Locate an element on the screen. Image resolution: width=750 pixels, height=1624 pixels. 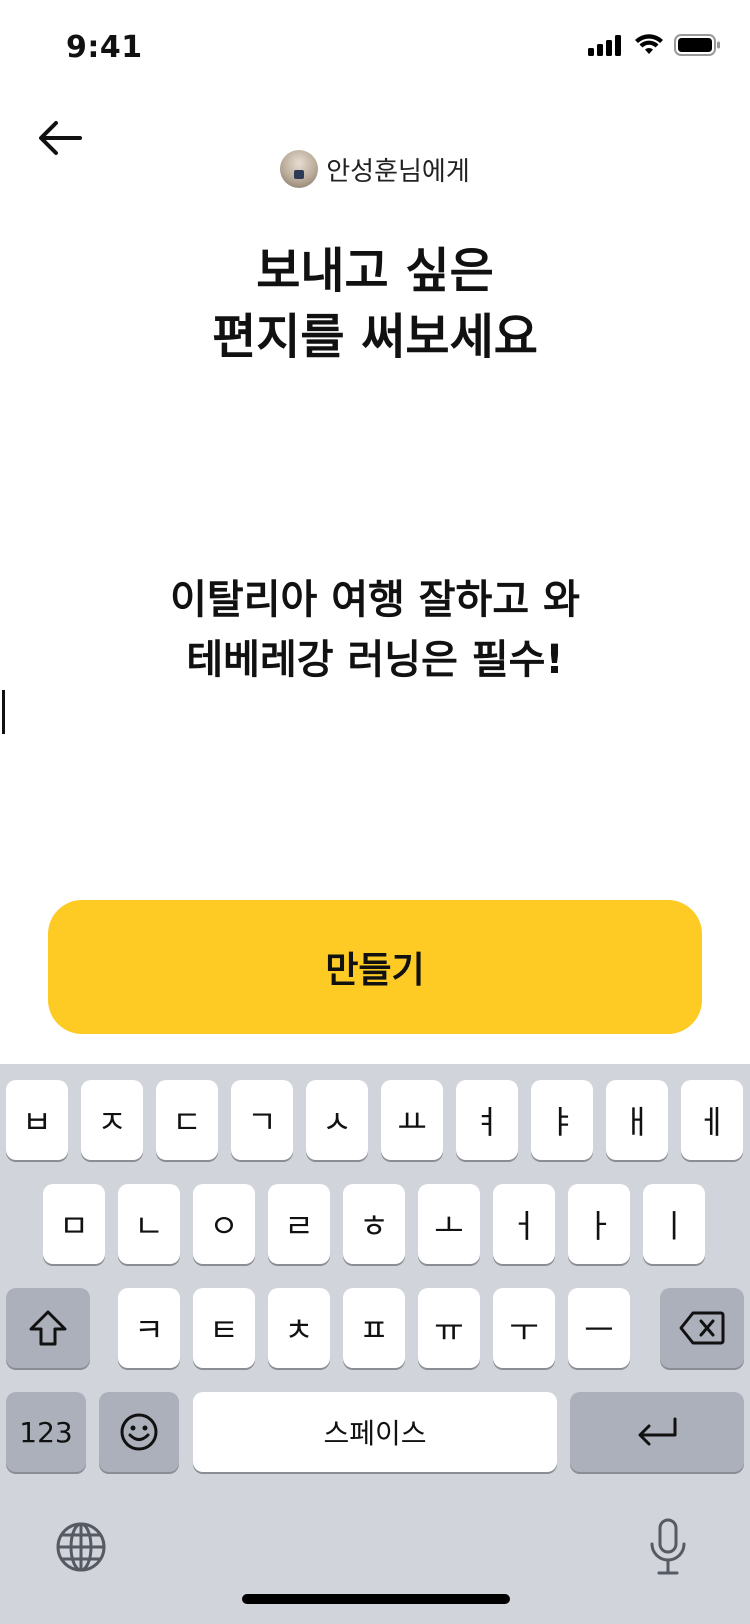
status-icons is located at coordinates (654, 45).